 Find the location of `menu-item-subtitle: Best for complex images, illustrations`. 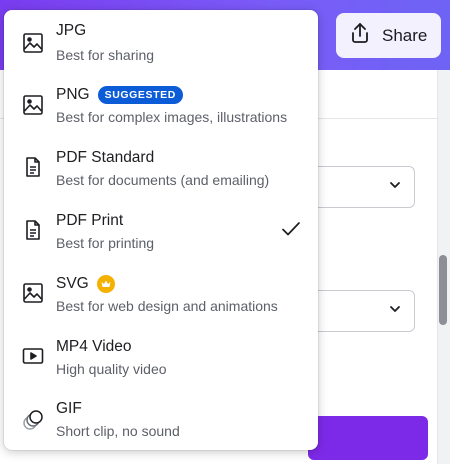

menu-item-subtitle: Best for complex images, illustrations is located at coordinates (172, 117).